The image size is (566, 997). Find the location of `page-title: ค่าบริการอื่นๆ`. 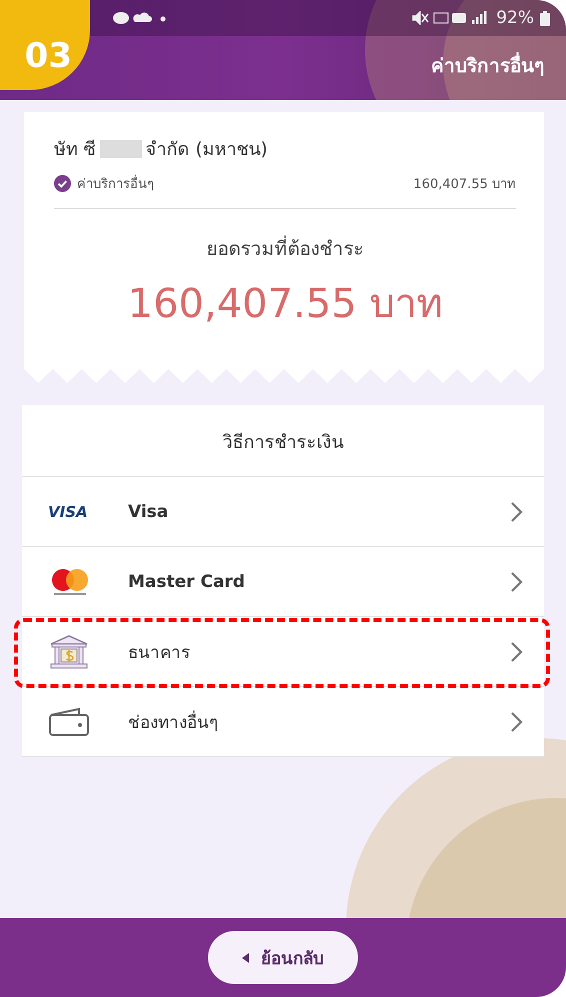

page-title: ค่าบริการอื่นๆ is located at coordinates (487, 65).